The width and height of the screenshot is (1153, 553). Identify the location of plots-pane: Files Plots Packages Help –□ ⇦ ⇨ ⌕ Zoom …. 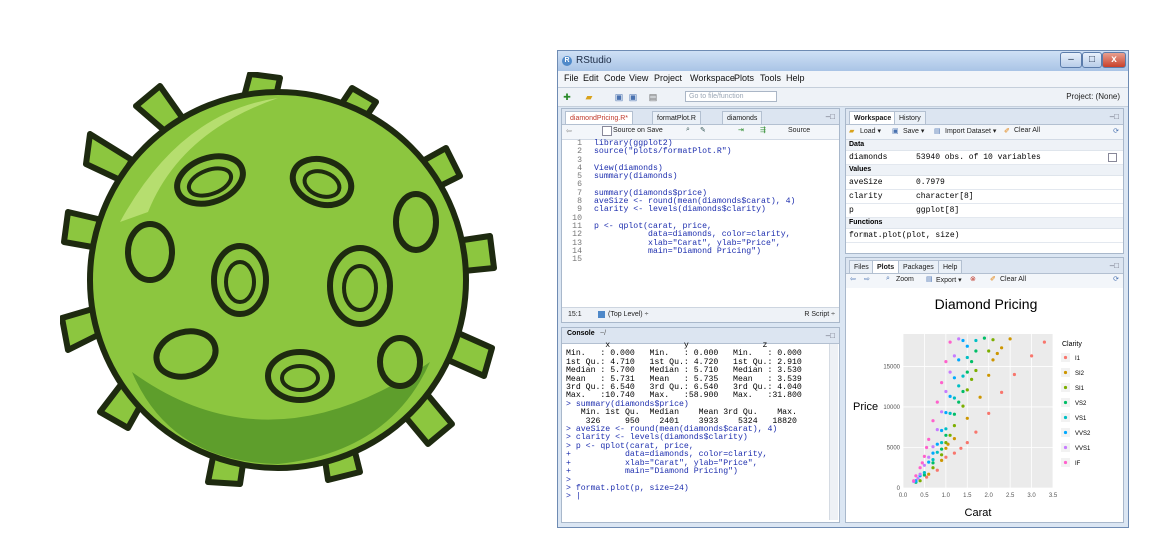
(984, 390).